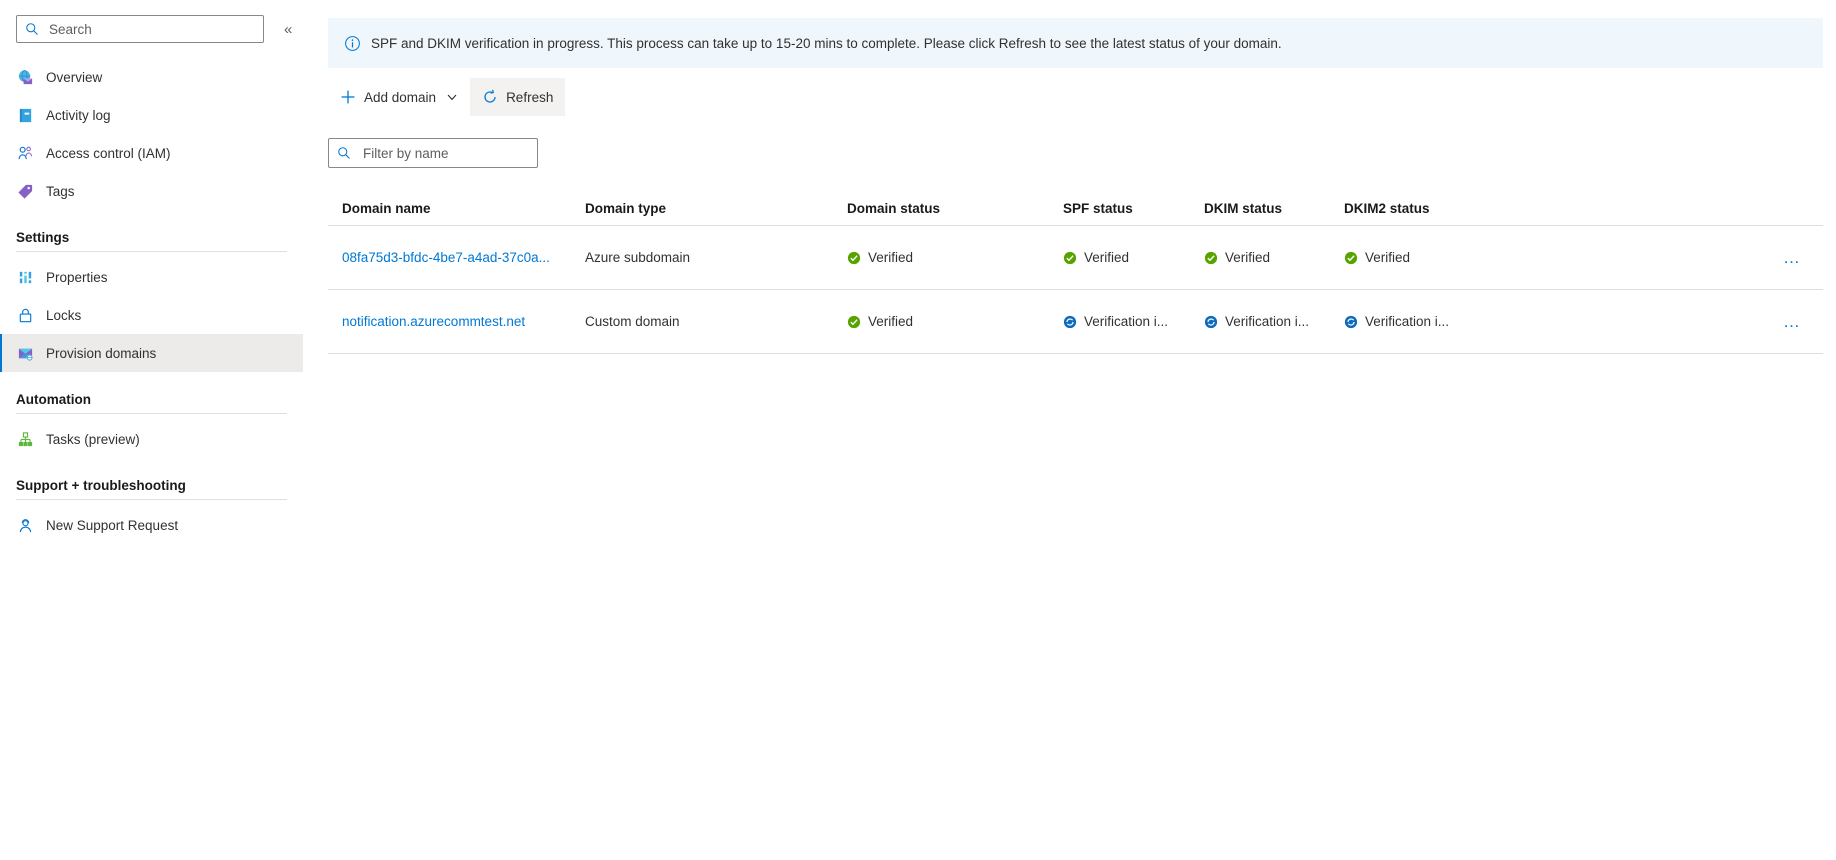  What do you see at coordinates (112, 525) in the screenshot?
I see `sidebar-item-label: New Support Request` at bounding box center [112, 525].